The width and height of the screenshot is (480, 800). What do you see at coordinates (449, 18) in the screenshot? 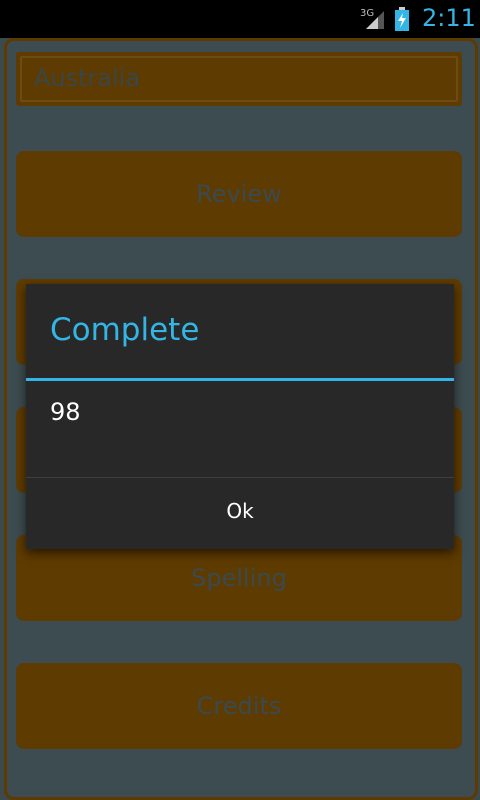
I see `clock: 2:11` at bounding box center [449, 18].